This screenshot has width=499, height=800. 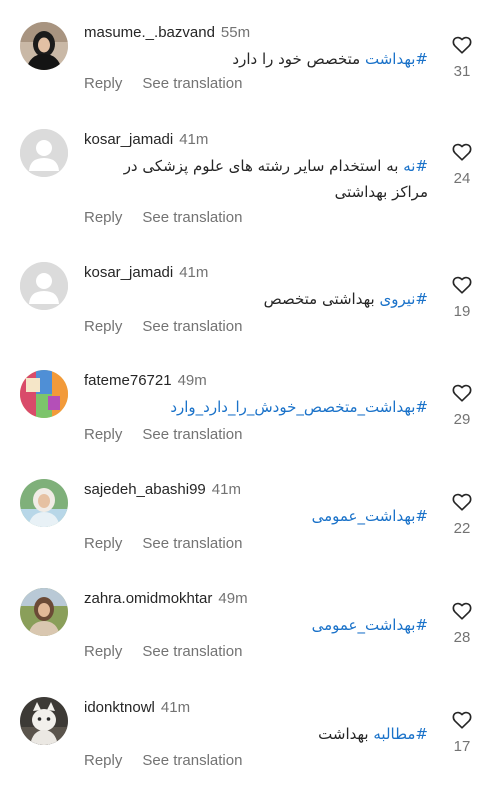 What do you see at coordinates (145, 489) in the screenshot?
I see `username: sajedeh_abashi99` at bounding box center [145, 489].